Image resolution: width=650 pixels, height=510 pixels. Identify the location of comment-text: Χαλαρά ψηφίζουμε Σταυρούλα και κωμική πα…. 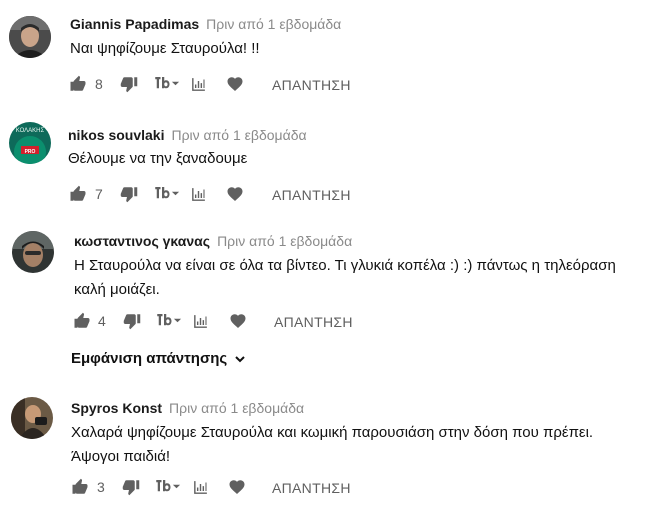
(332, 445).